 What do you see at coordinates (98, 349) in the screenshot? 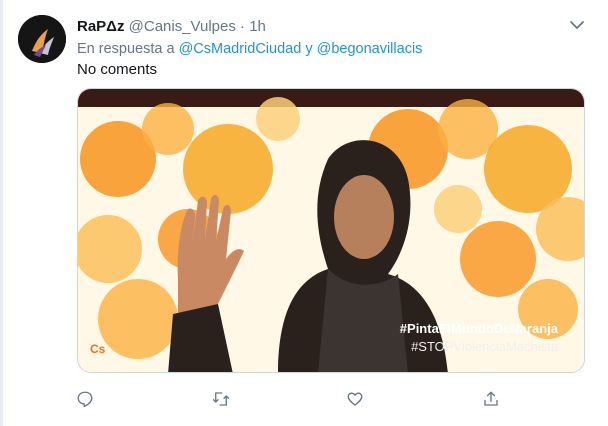
I see `party-logo: Cs` at bounding box center [98, 349].